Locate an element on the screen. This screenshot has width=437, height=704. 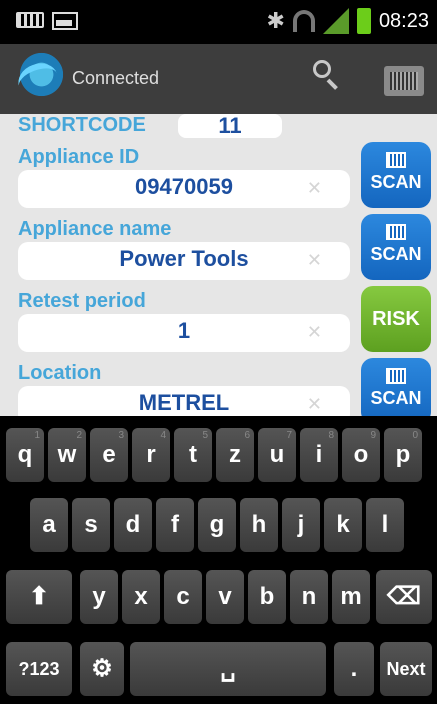
retest-period-input: 1 ✕ is located at coordinates (184, 333).